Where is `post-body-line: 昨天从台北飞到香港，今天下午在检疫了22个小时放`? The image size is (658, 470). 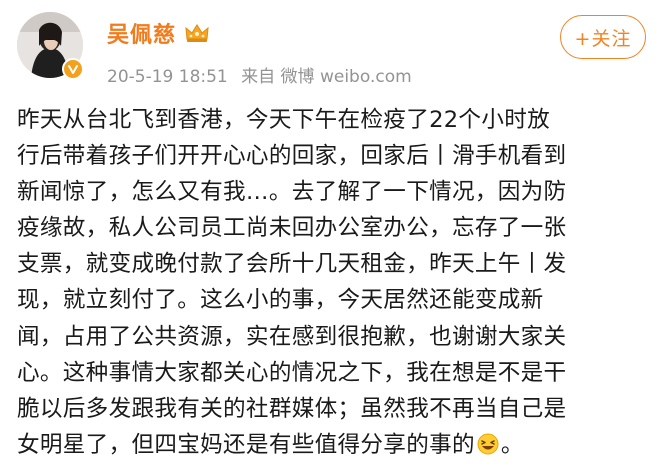 post-body-line: 昨天从台北飞到香港，今天下午在检疫了22个小时放 is located at coordinates (284, 120).